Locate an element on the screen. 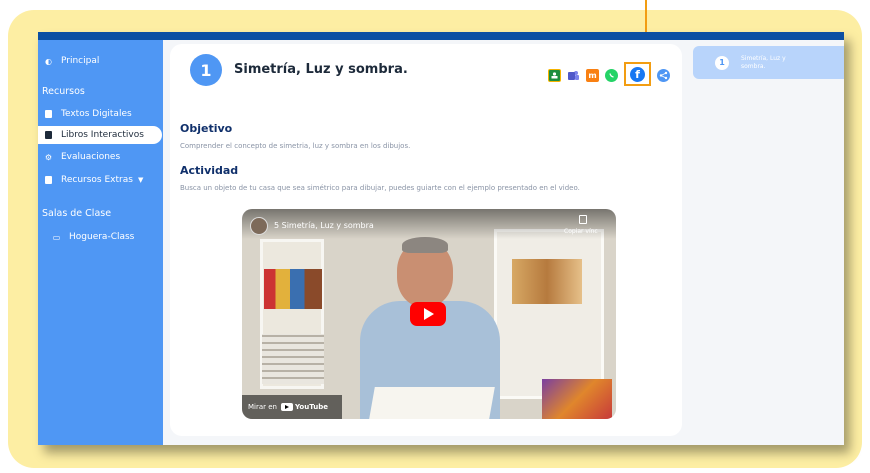  sidebar-item-label: Libros Interactivos is located at coordinates (102, 135).